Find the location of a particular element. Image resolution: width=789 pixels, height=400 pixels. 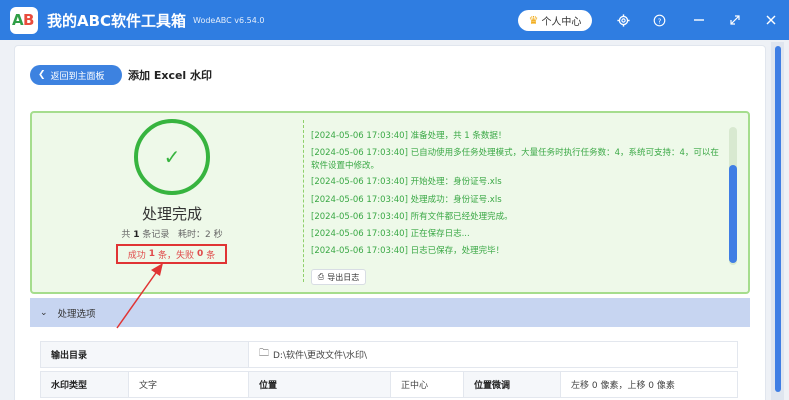

user-center-button: ♛ 个人中心 is located at coordinates (555, 20).